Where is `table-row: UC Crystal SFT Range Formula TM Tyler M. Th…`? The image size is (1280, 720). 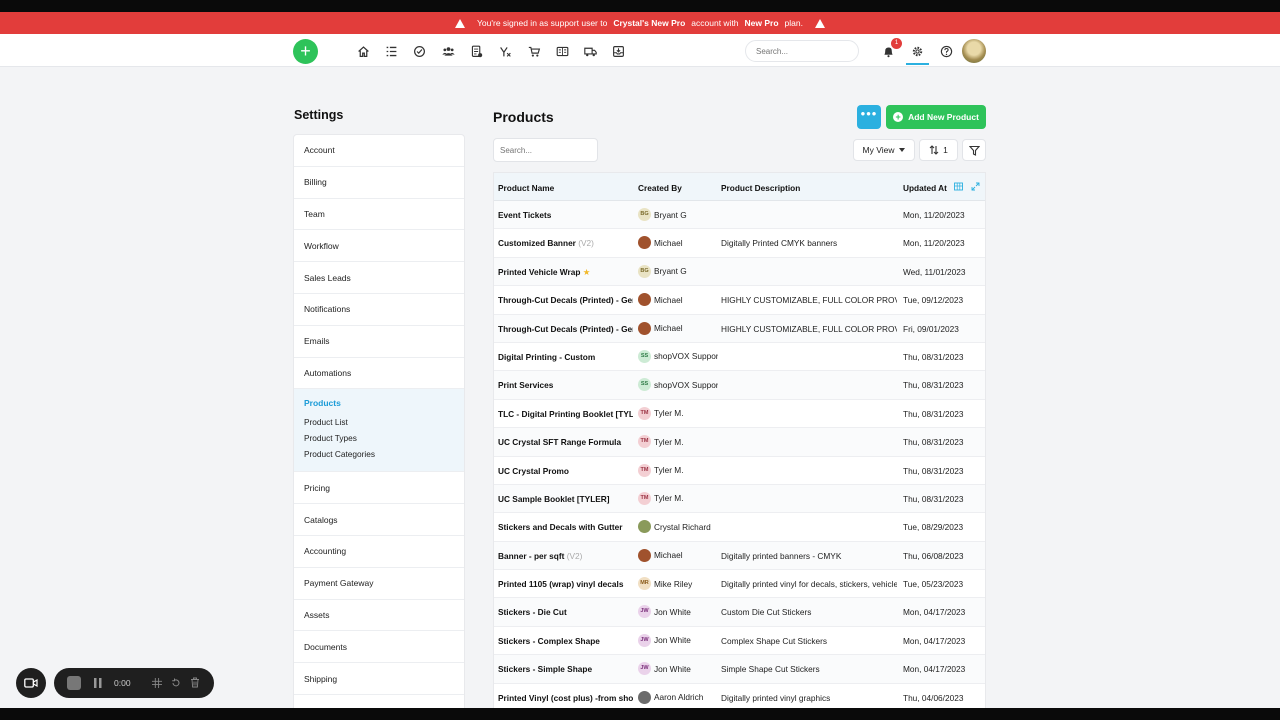
table-row: UC Crystal SFT Range Formula TM Tyler M. Th… is located at coordinates (739, 442).